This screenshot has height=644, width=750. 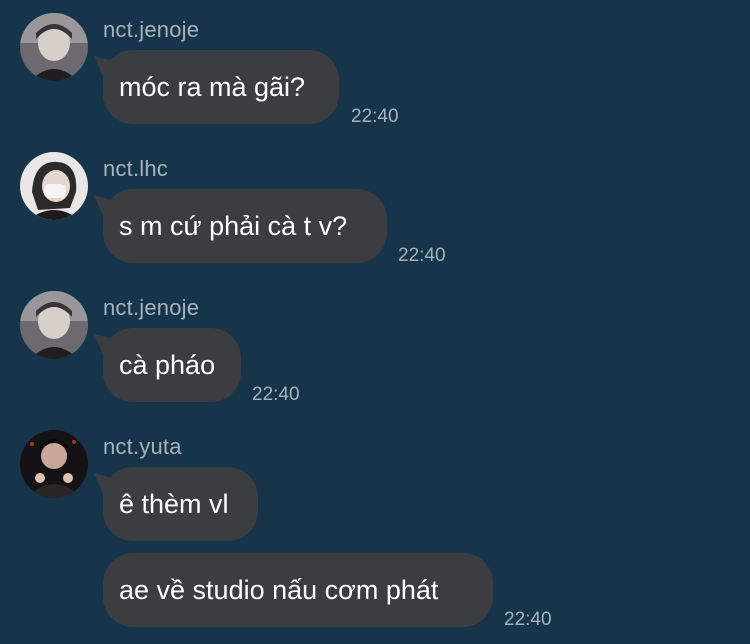 I want to click on sender-name: nct.lhc, so click(x=135, y=168).